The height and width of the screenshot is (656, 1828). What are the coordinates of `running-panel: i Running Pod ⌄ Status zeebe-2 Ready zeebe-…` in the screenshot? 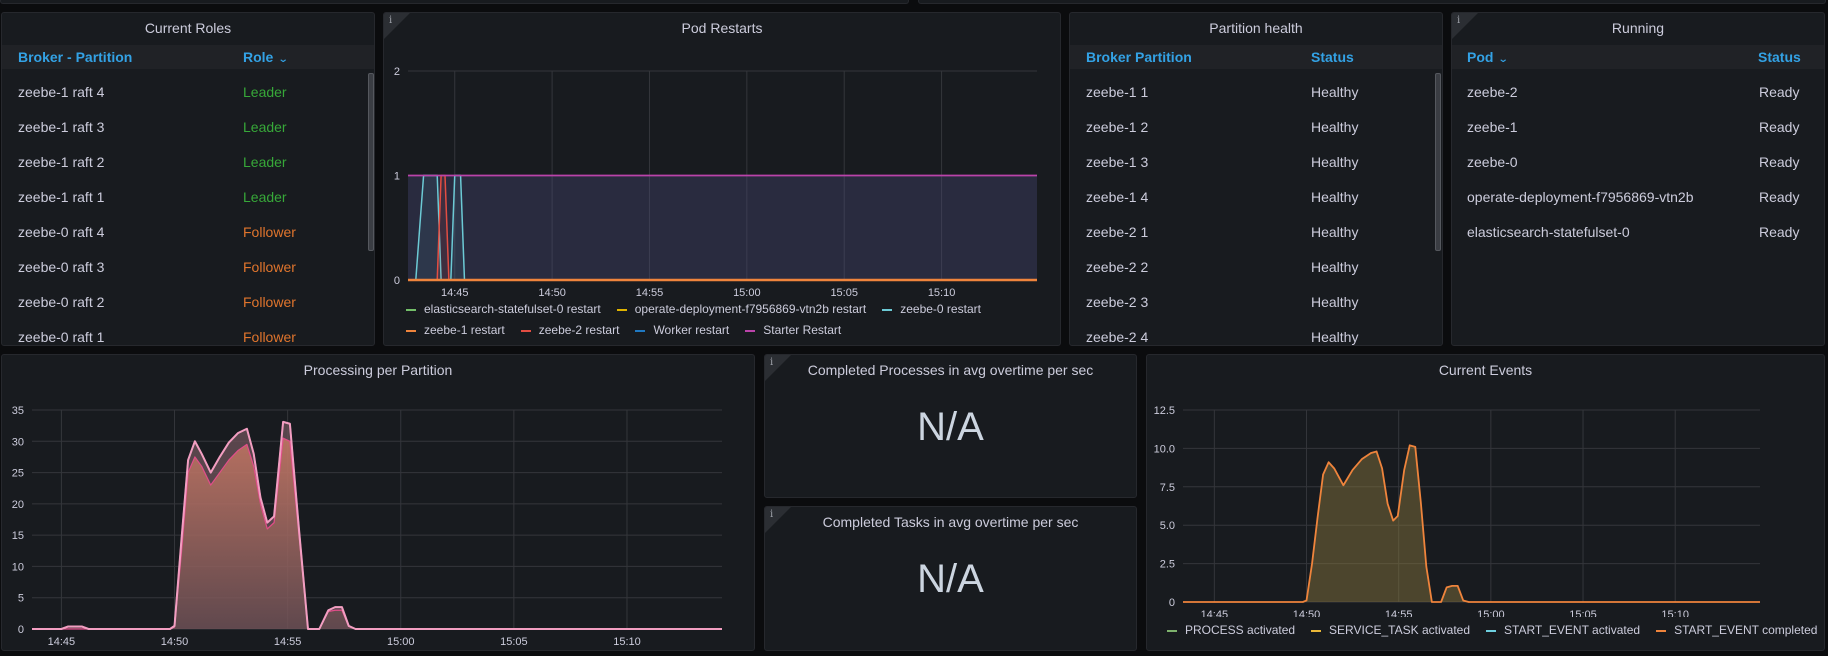 It's located at (1638, 179).